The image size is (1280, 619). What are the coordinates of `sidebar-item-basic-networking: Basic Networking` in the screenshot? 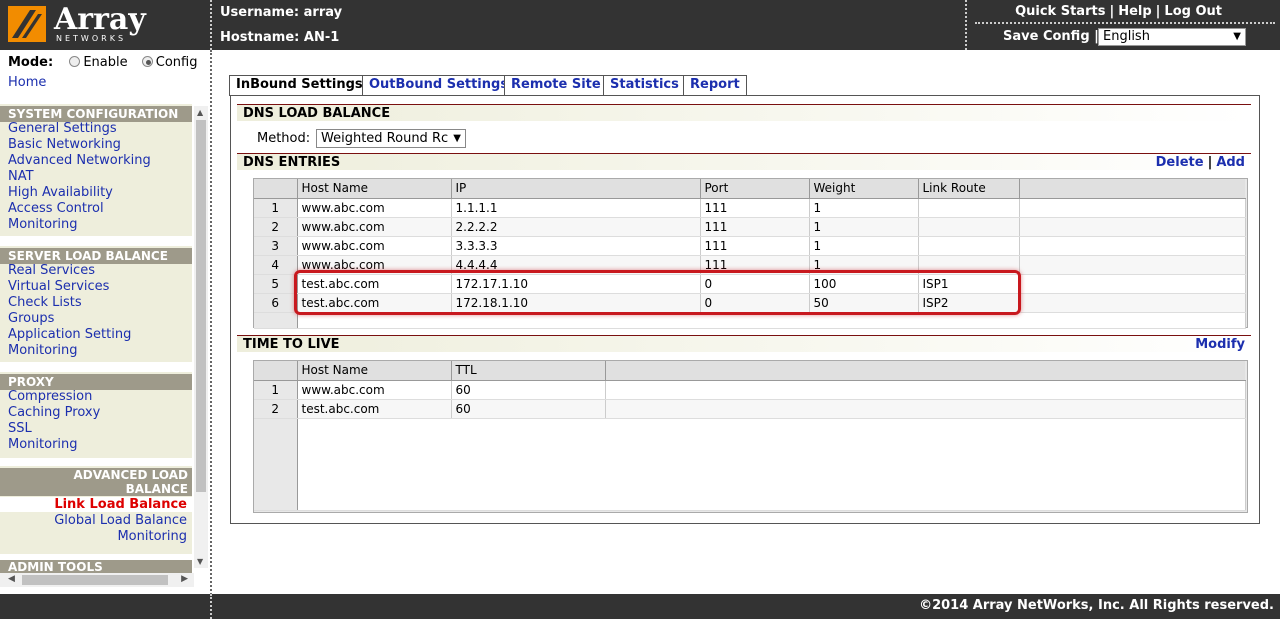 It's located at (64, 144).